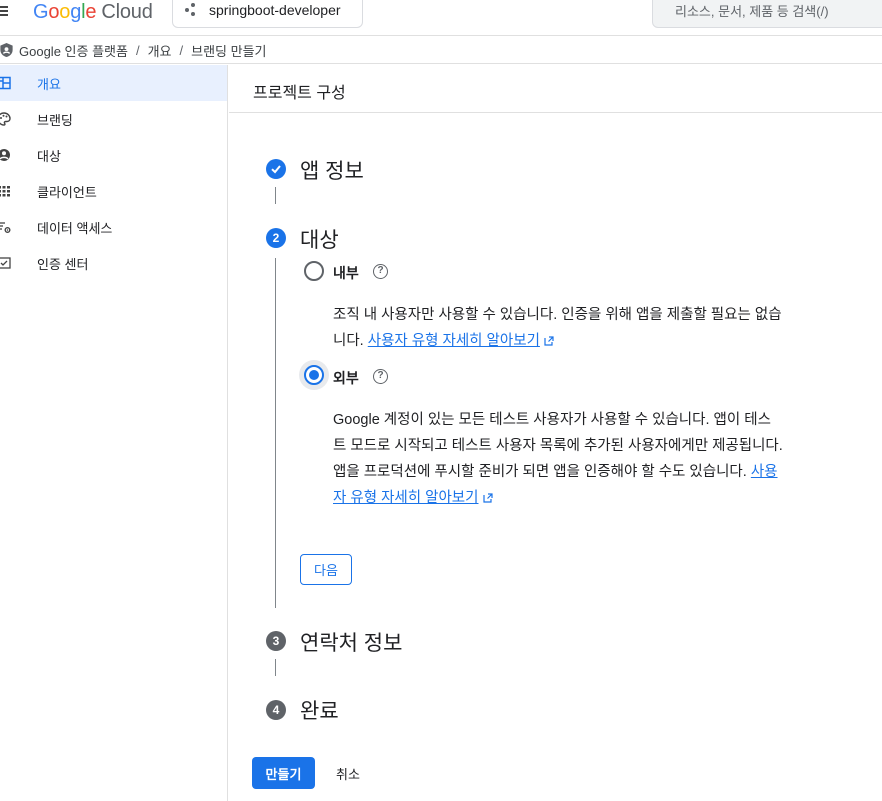 Image resolution: width=882 pixels, height=801 pixels. I want to click on main-header: 프로젝트 구성, so click(555, 89).